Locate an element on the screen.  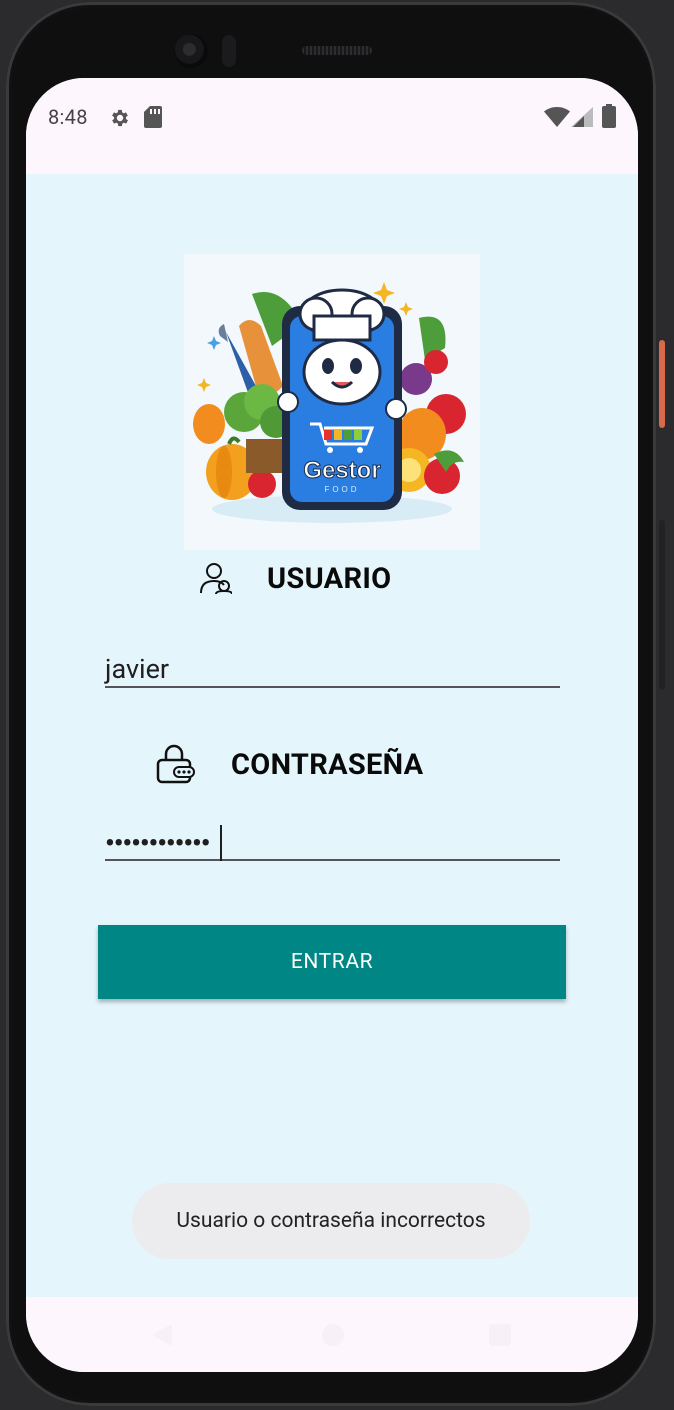
volume-button is located at coordinates (662, 605).